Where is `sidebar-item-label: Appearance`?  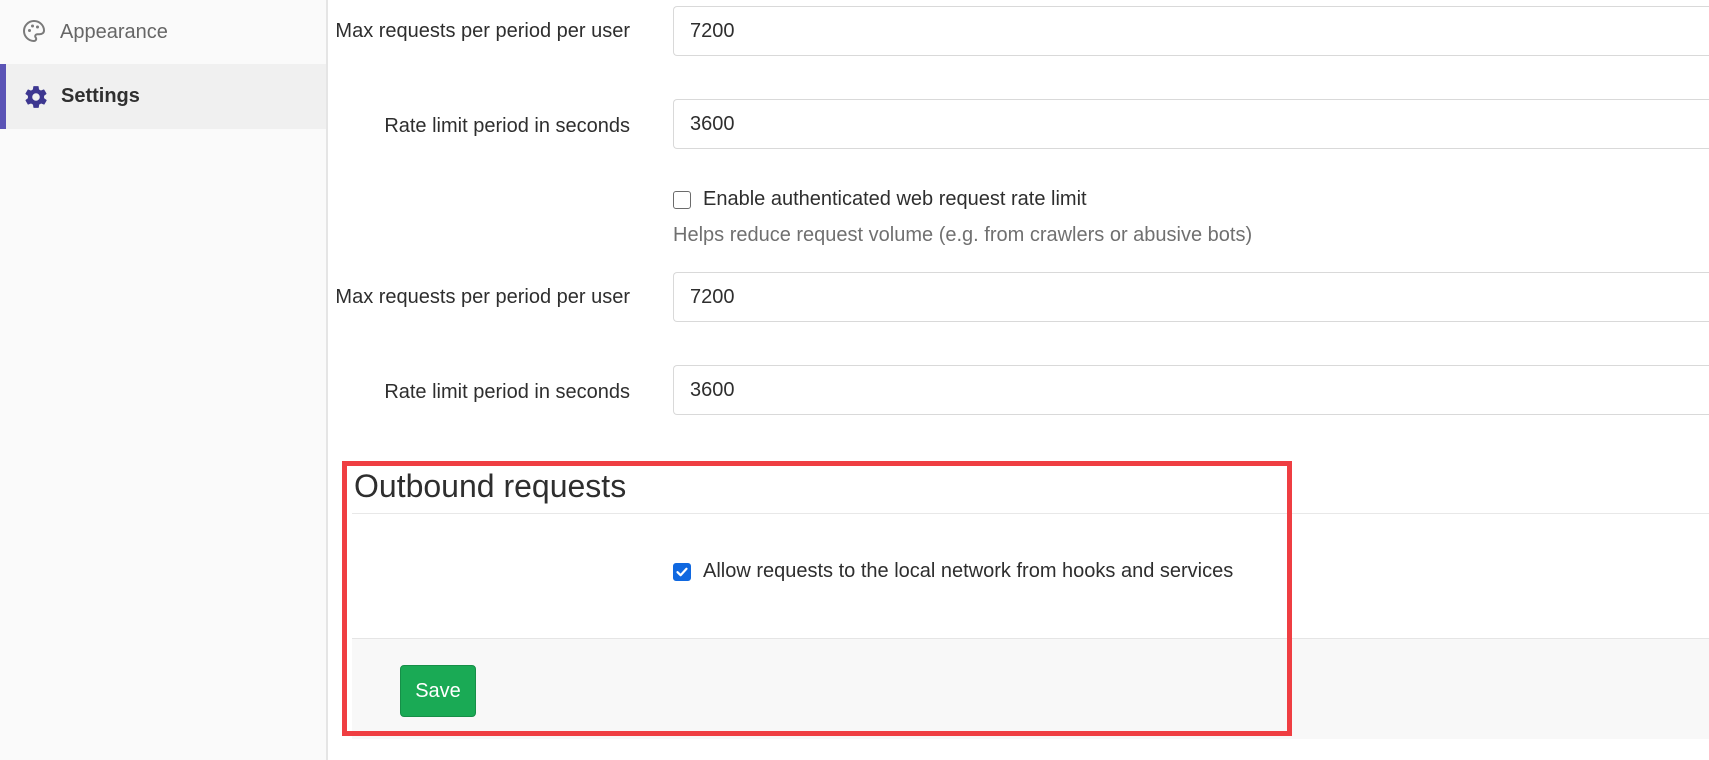 sidebar-item-label: Appearance is located at coordinates (114, 31).